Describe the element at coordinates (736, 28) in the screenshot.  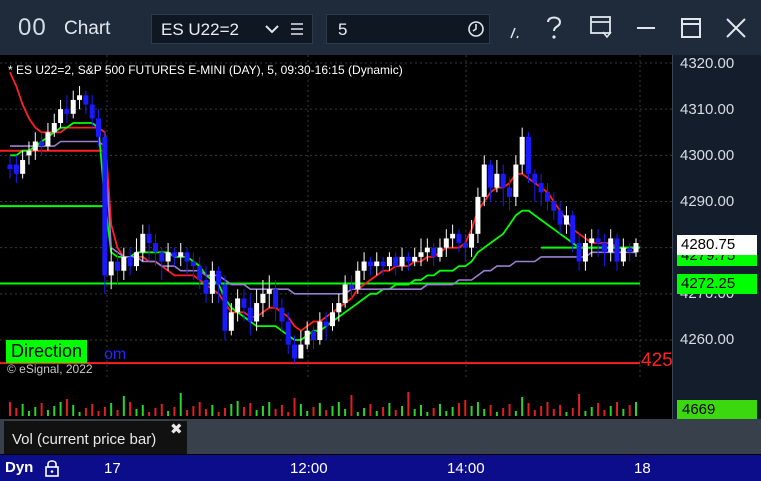
I see `close-icon` at that location.